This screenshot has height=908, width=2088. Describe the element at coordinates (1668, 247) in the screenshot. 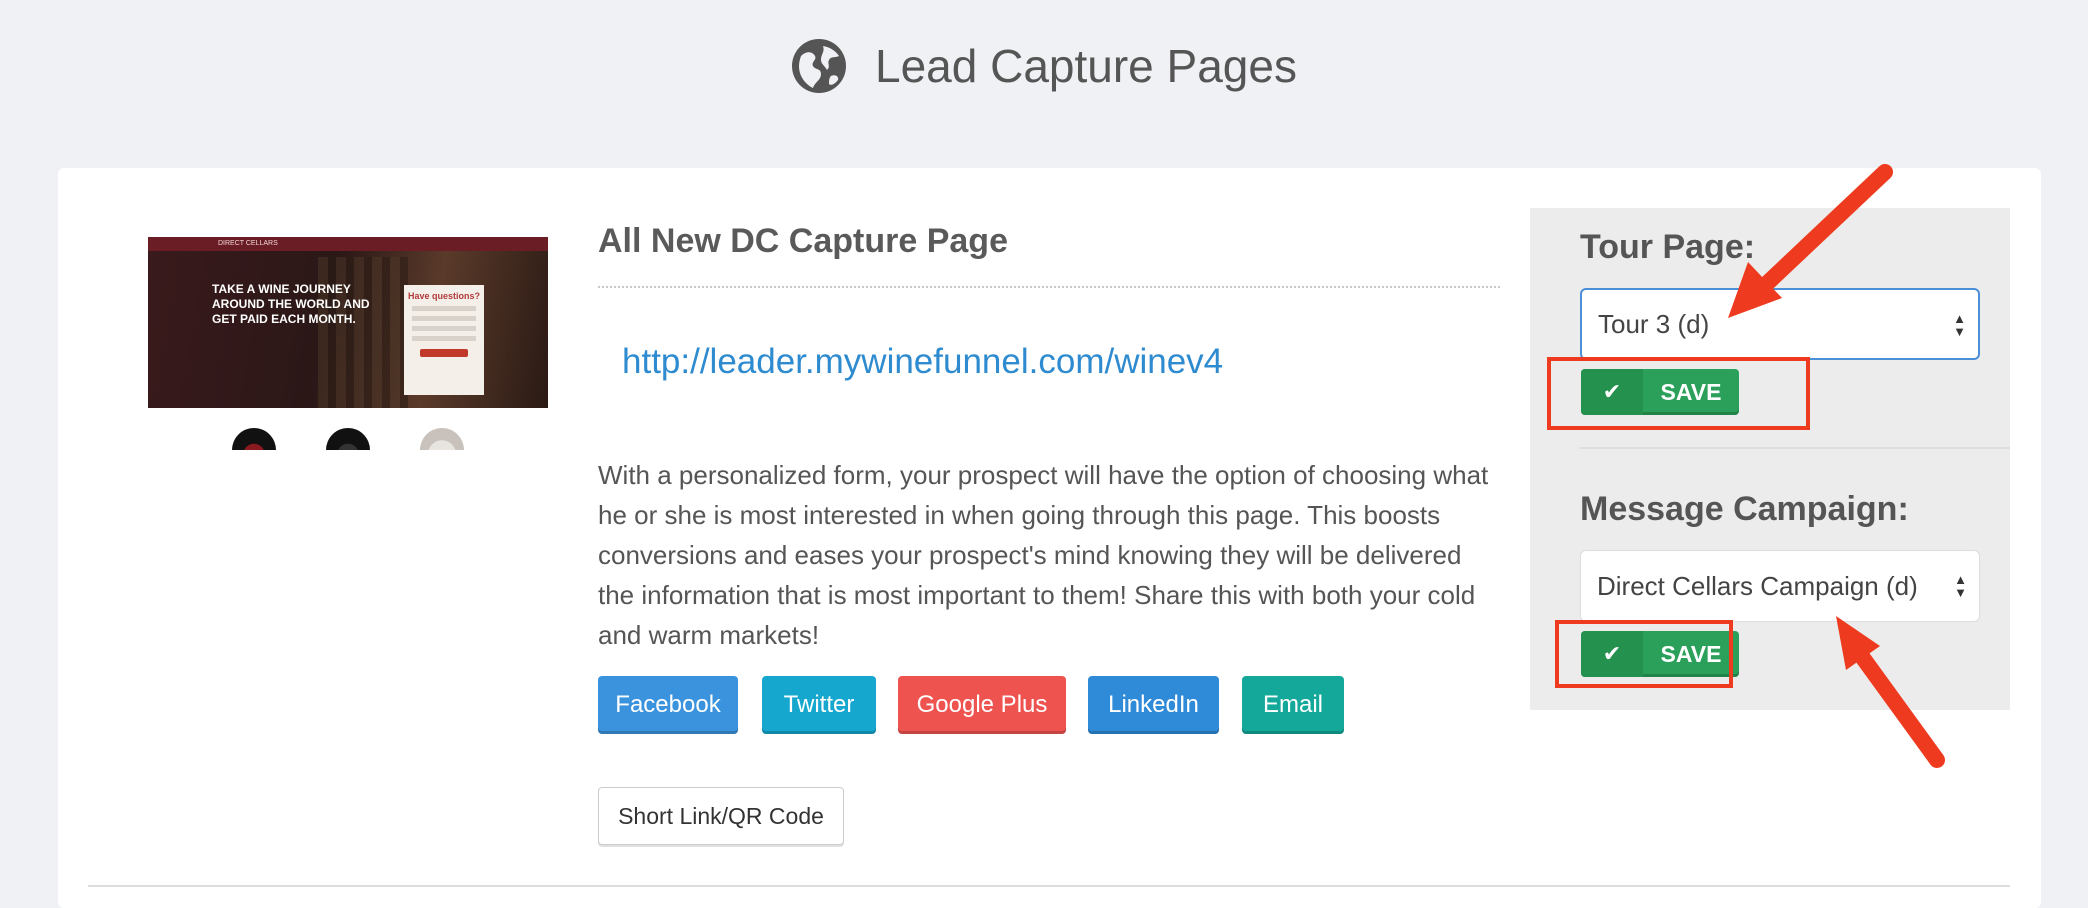

I see `tour-page-label: Tour Page:` at that location.